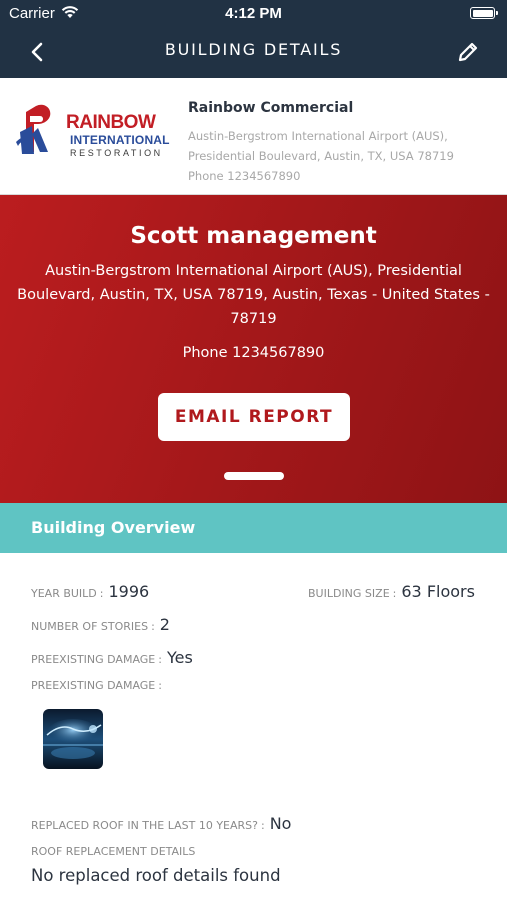 This screenshot has height=900, width=507. Describe the element at coordinates (253, 39) in the screenshot. I see `app-header: Carrier 4:12 PM BUILDING DETAILS` at that location.